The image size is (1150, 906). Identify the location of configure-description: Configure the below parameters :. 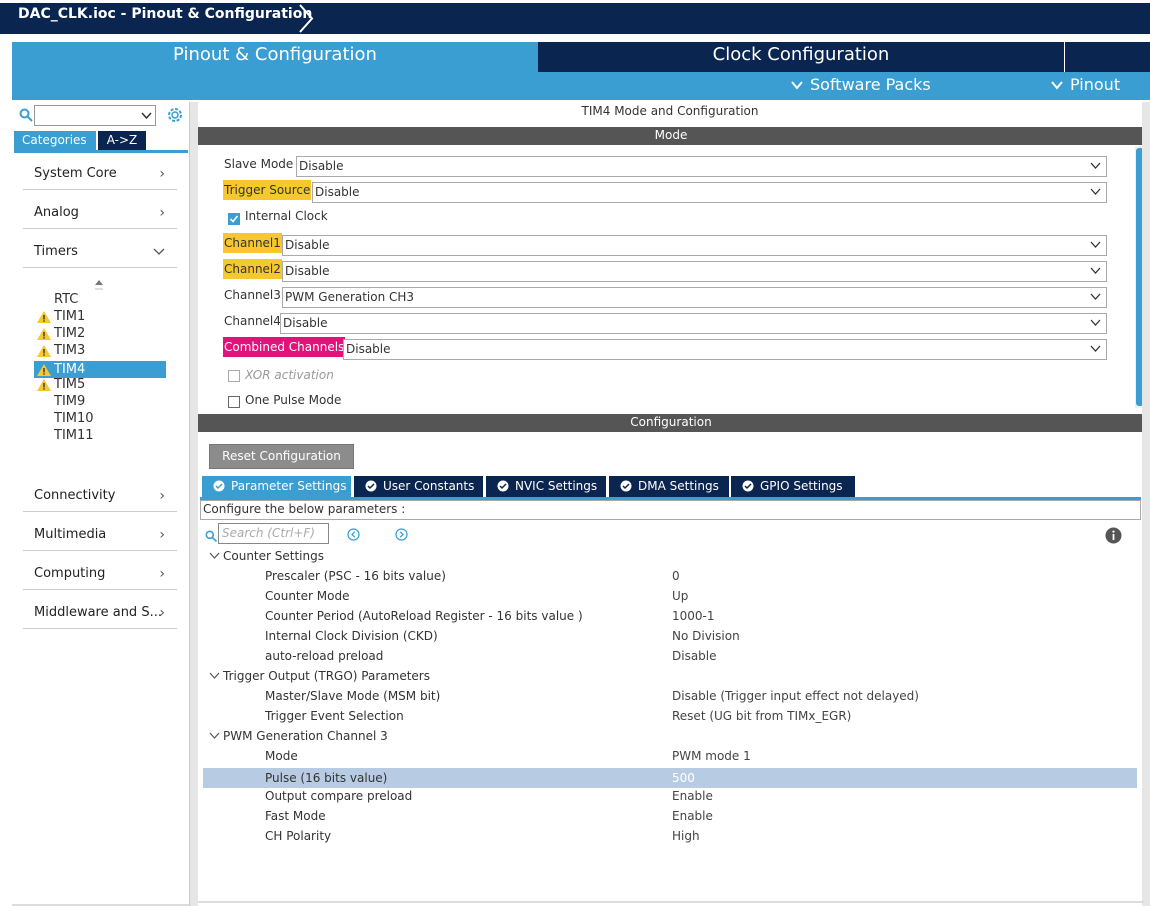
(670, 510).